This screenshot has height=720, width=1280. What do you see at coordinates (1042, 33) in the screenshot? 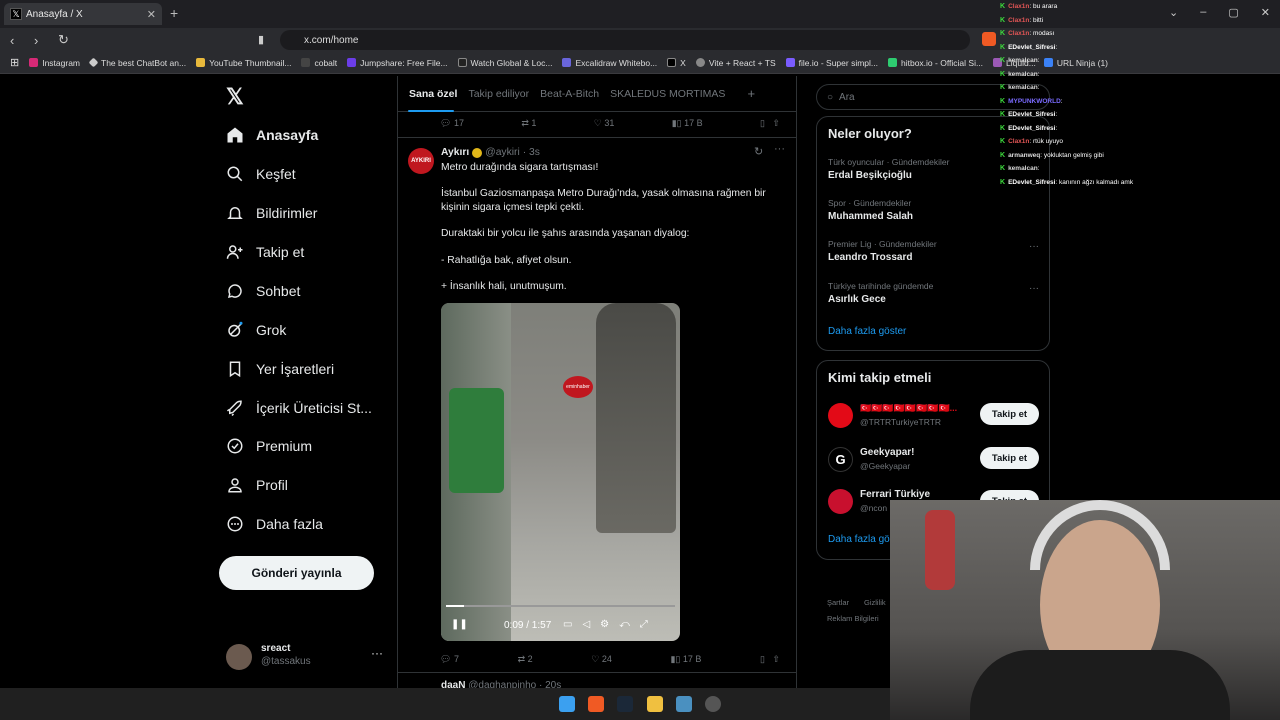
I see `chat-text: : modası` at bounding box center [1042, 33].